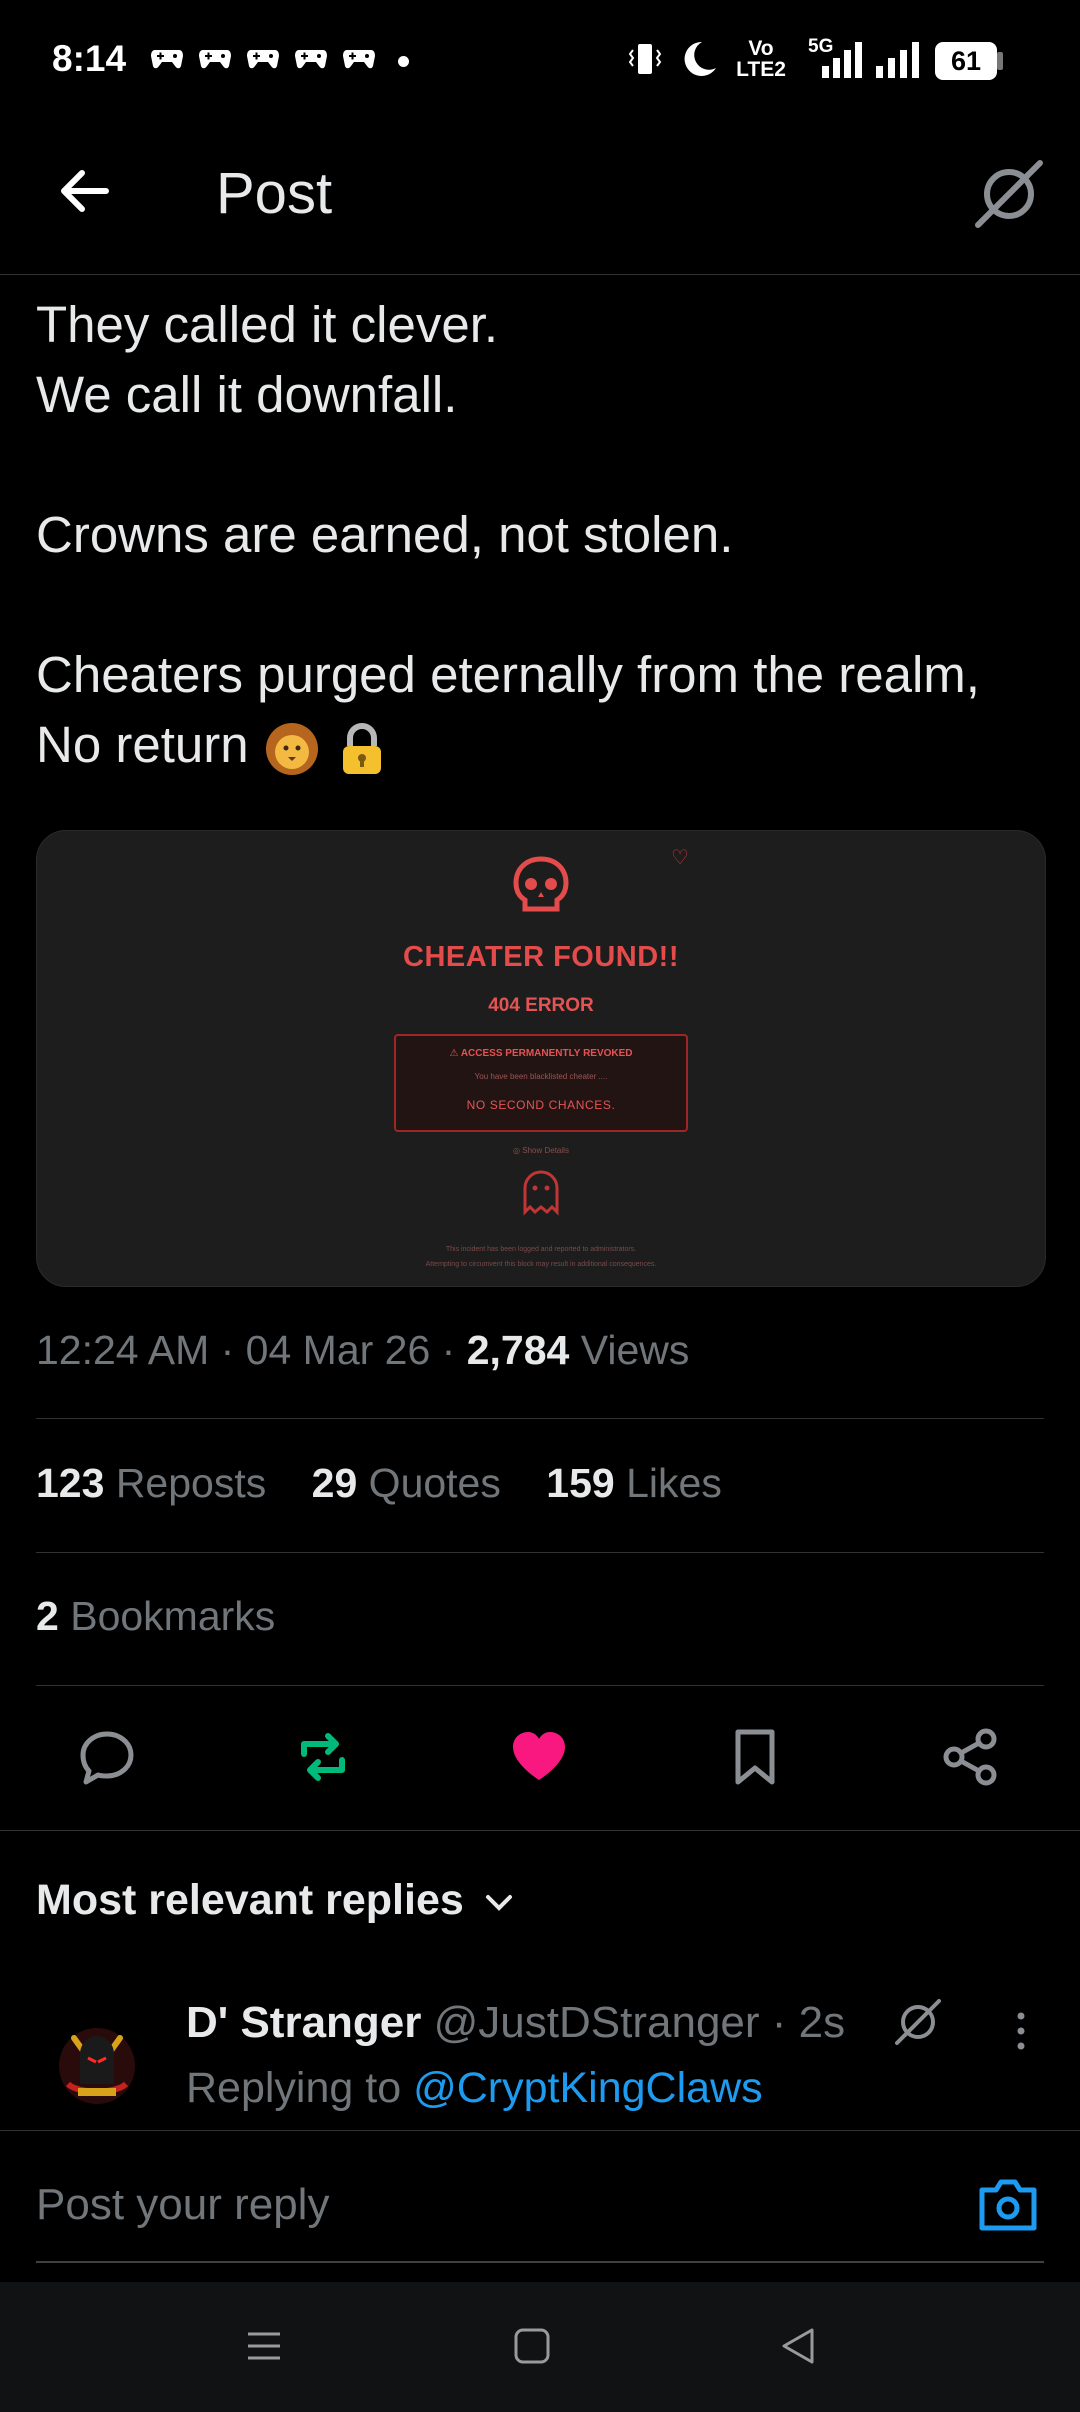  What do you see at coordinates (580, 1483) in the screenshot?
I see `likes-count: 159` at bounding box center [580, 1483].